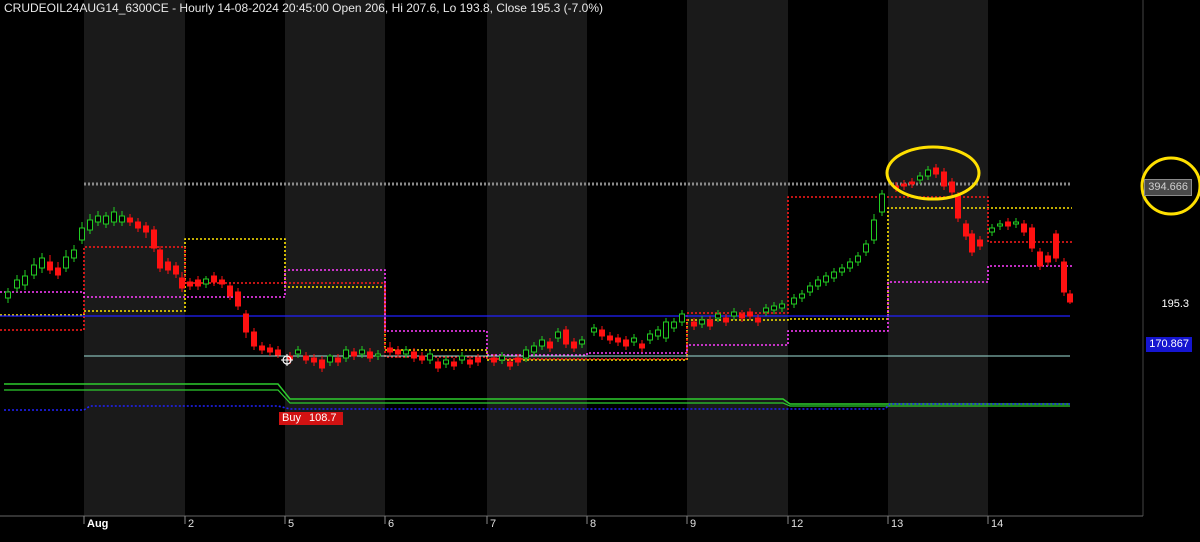  I want to click on x-tick-label: 14, so click(997, 524).